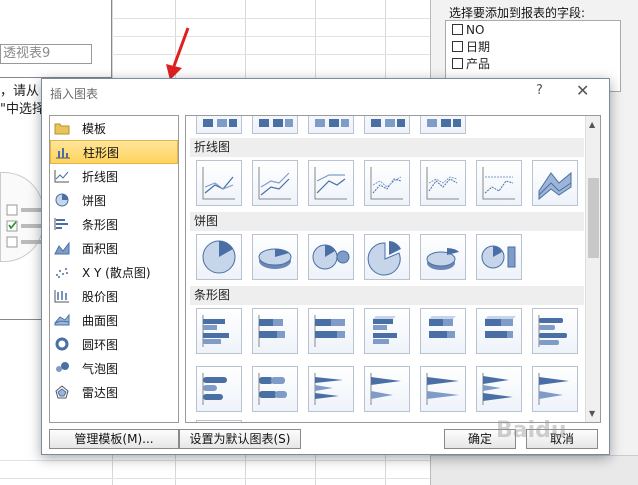 Image resolution: width=638 pixels, height=485 pixels. What do you see at coordinates (272, 389) in the screenshot?
I see `cylinder-stacked-bar-icon` at bounding box center [272, 389].